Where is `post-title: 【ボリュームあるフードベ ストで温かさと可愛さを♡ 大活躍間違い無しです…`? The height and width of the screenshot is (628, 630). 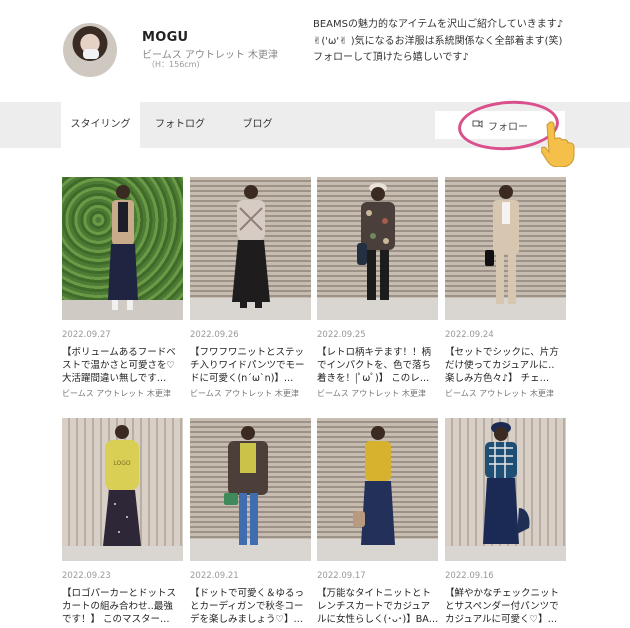 post-title: 【ボリュームあるフードベ ストで温かさと可愛さを♡ 大活躍間違い無しです… is located at coordinates (124, 365).